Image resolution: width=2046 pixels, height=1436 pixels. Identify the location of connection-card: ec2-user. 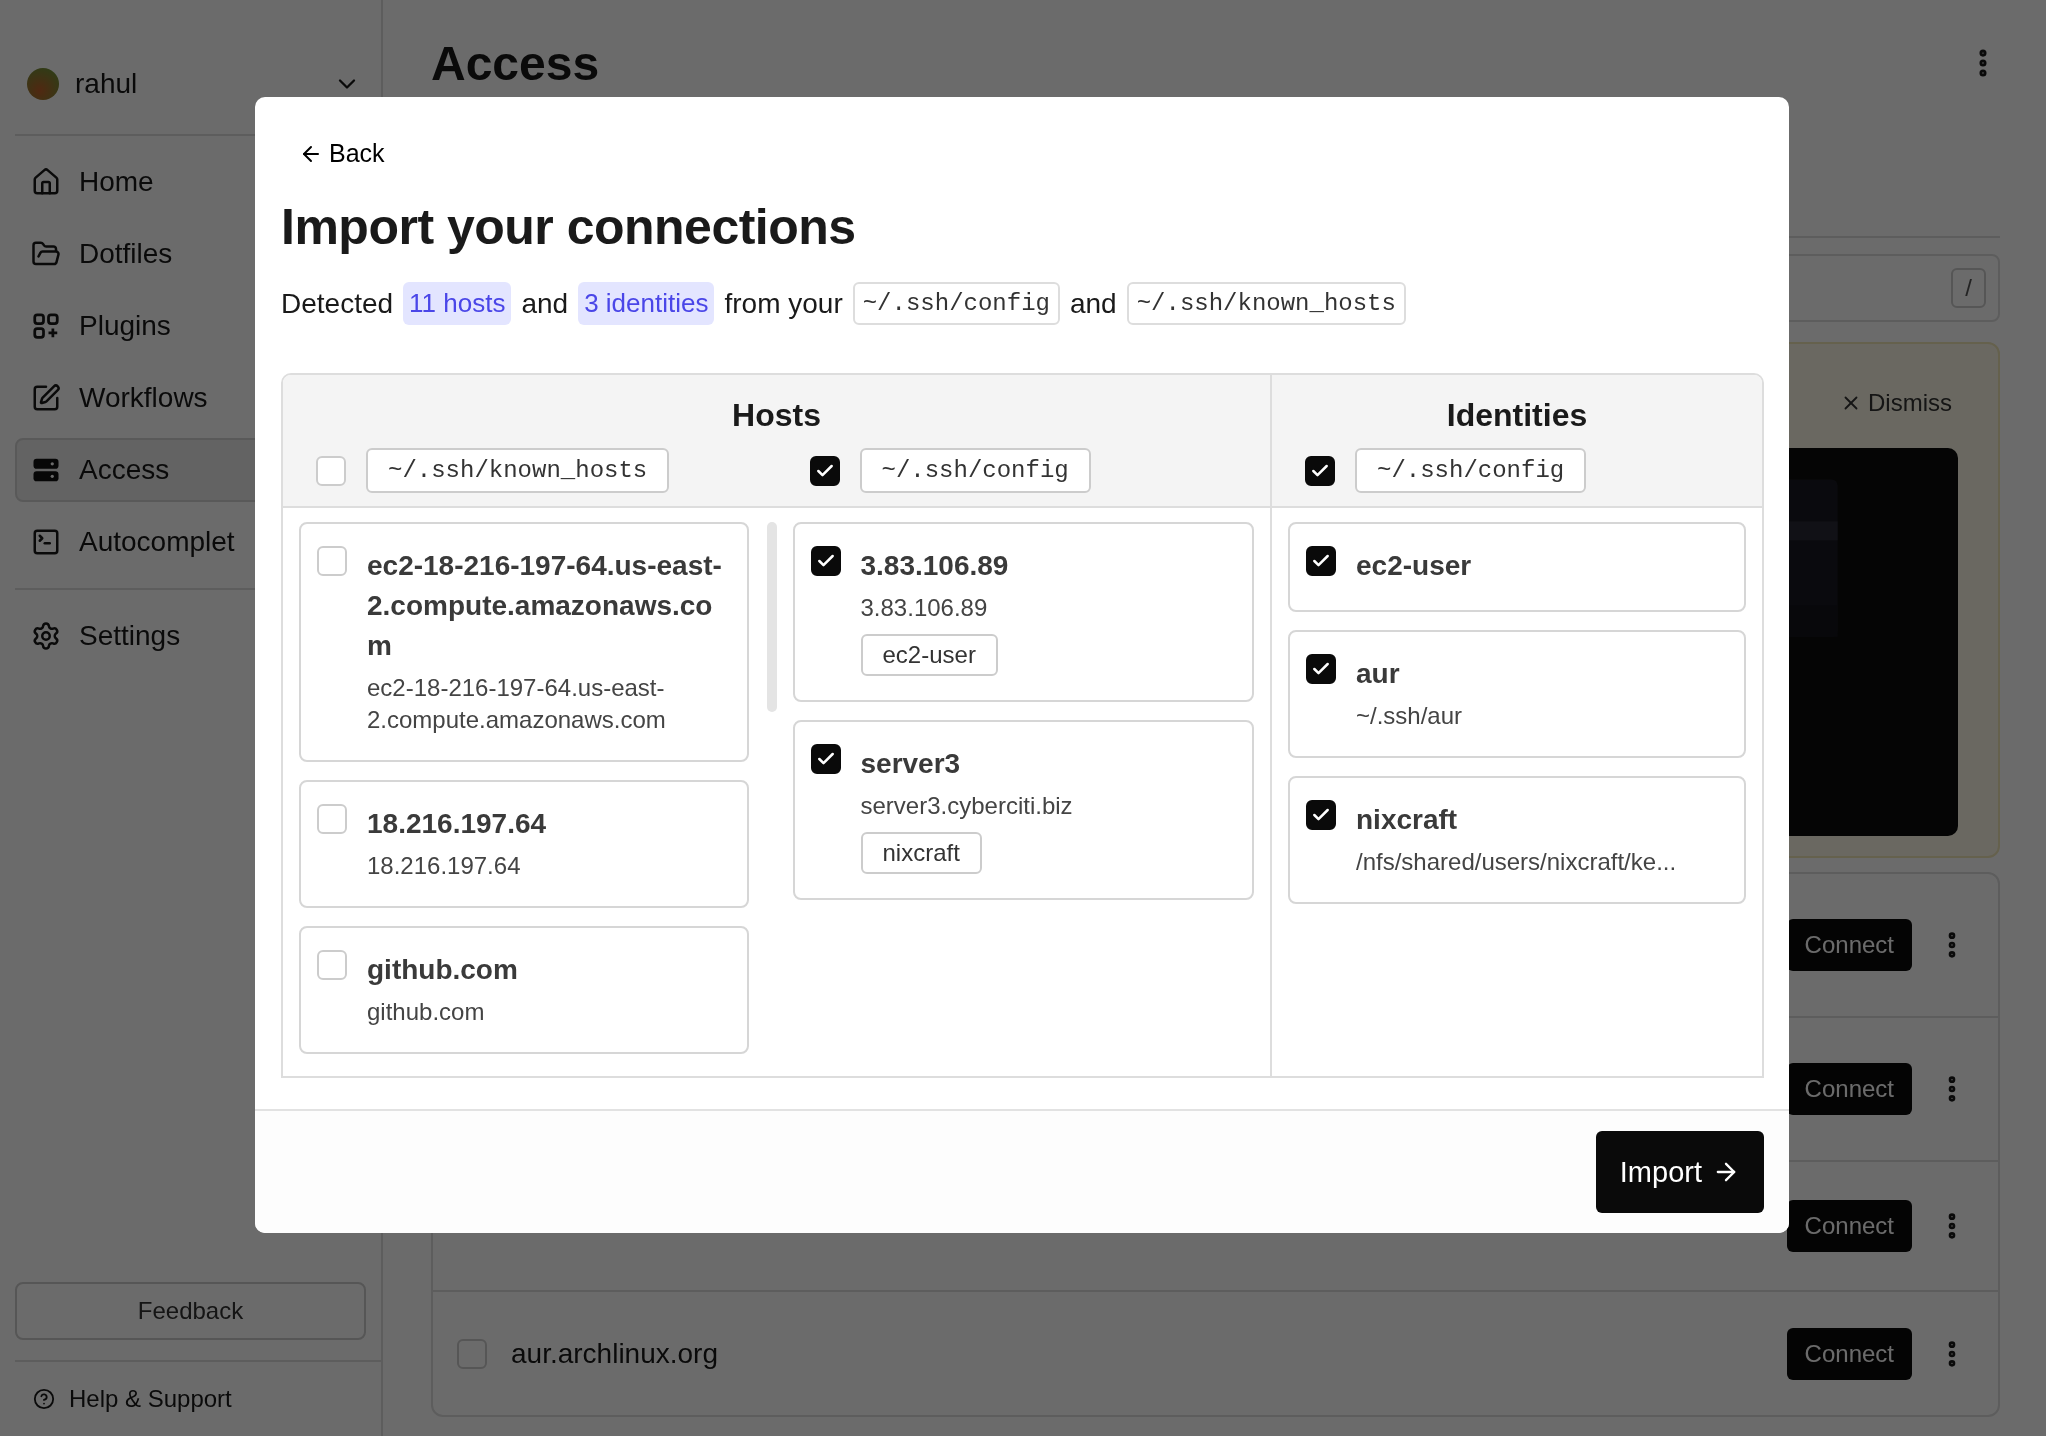
(1517, 567).